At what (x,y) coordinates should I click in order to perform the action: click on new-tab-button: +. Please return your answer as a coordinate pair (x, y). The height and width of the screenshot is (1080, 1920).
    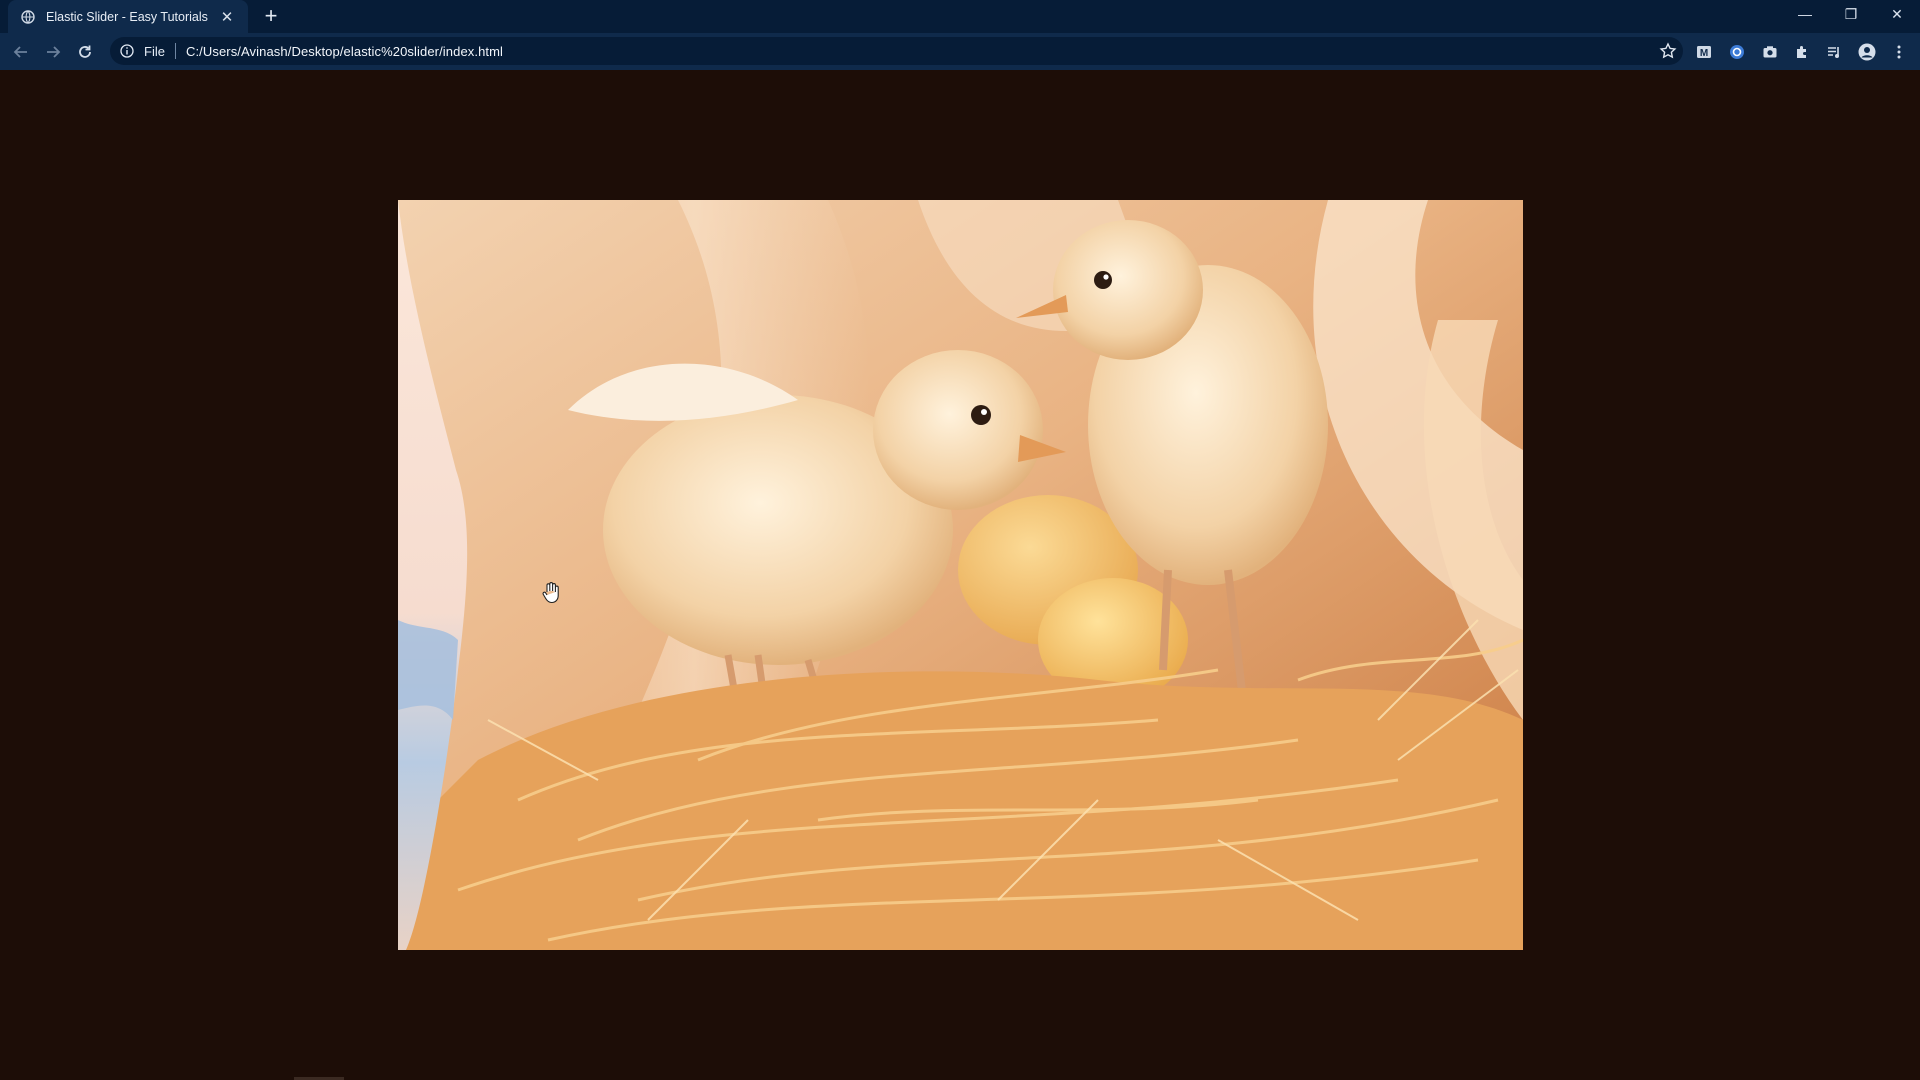
    Looking at the image, I should click on (271, 17).